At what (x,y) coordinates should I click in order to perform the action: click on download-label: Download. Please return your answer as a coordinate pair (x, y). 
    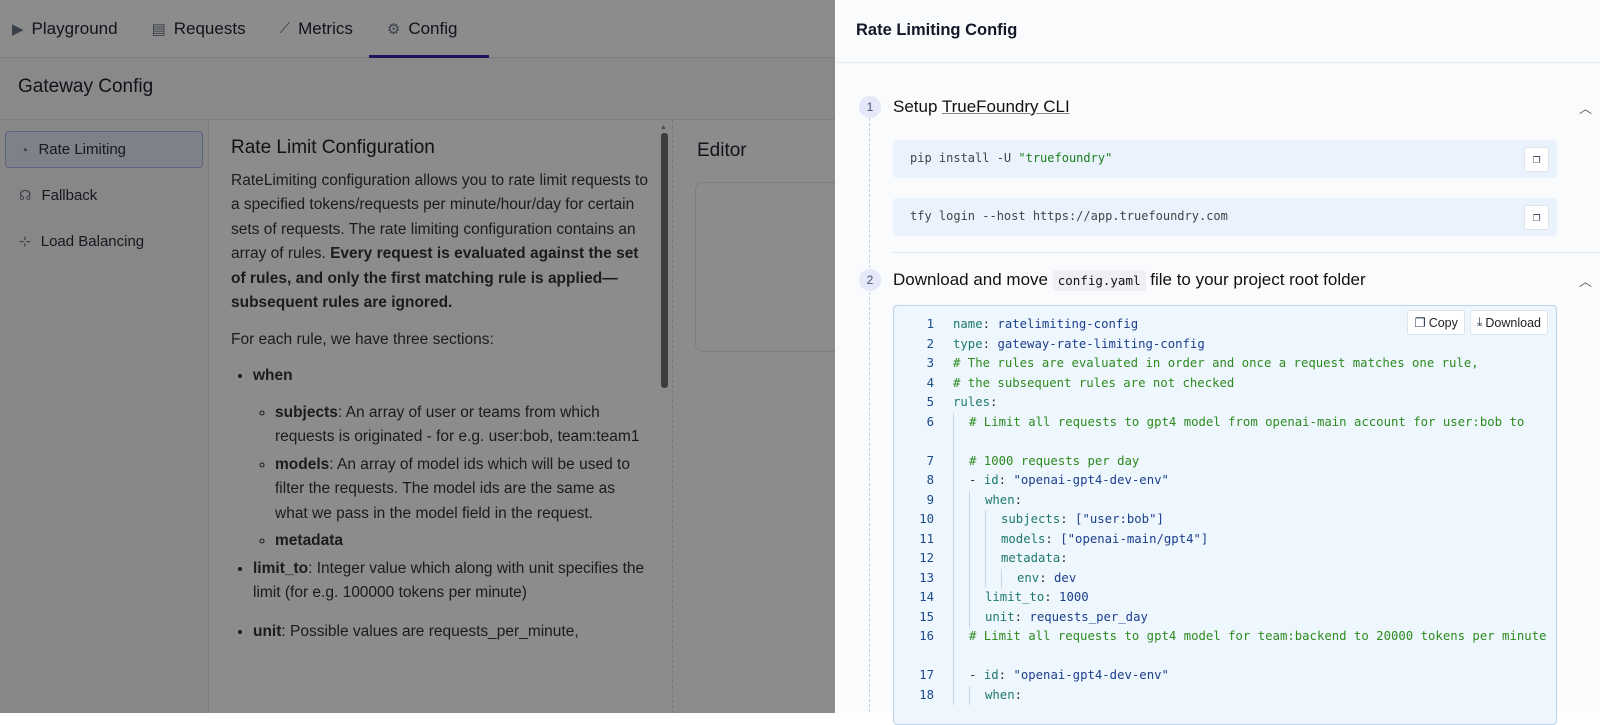
    Looking at the image, I should click on (1513, 322).